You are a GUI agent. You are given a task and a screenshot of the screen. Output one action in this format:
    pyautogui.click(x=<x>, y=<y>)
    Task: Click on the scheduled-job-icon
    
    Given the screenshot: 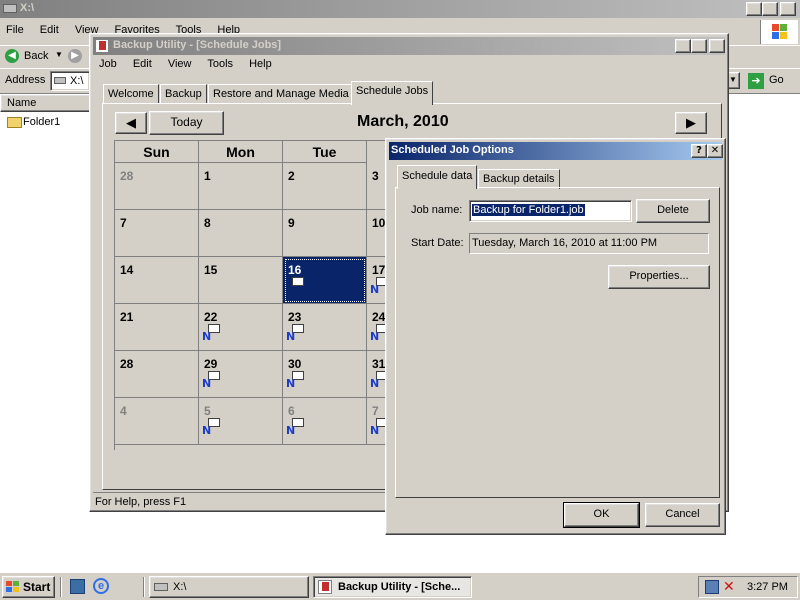 What is the action you would take?
    pyautogui.click(x=296, y=285)
    